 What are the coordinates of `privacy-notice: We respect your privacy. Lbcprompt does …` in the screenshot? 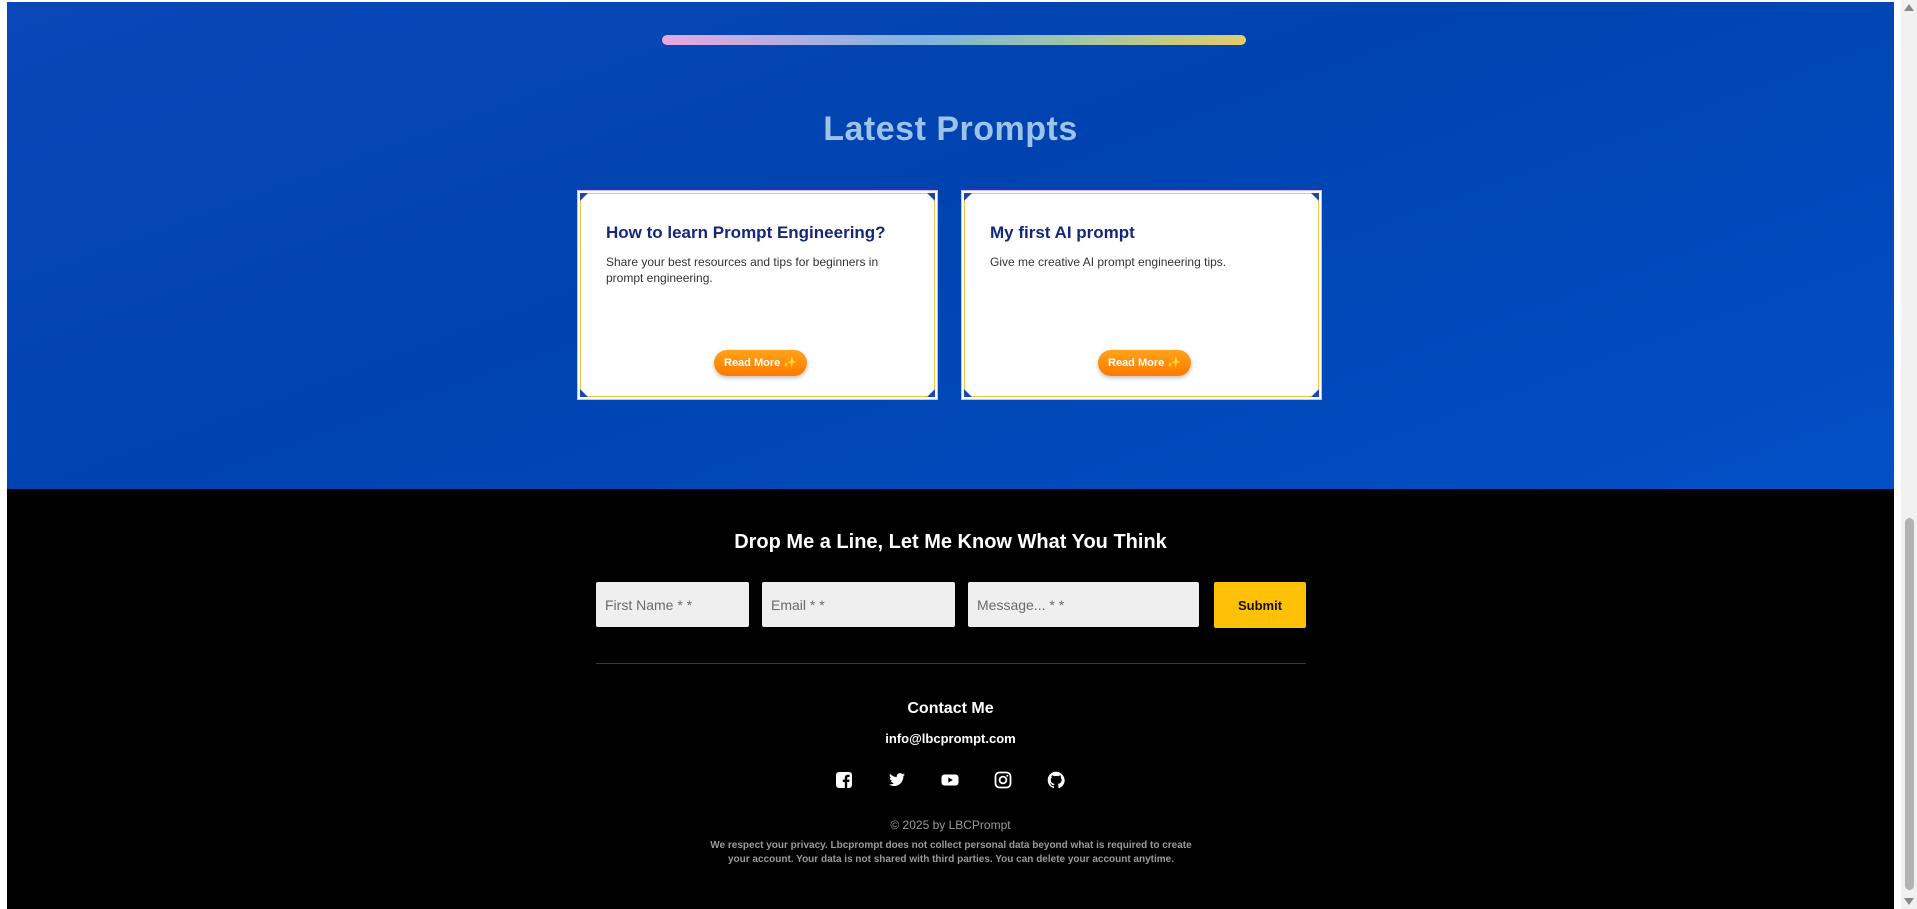 It's located at (951, 852).